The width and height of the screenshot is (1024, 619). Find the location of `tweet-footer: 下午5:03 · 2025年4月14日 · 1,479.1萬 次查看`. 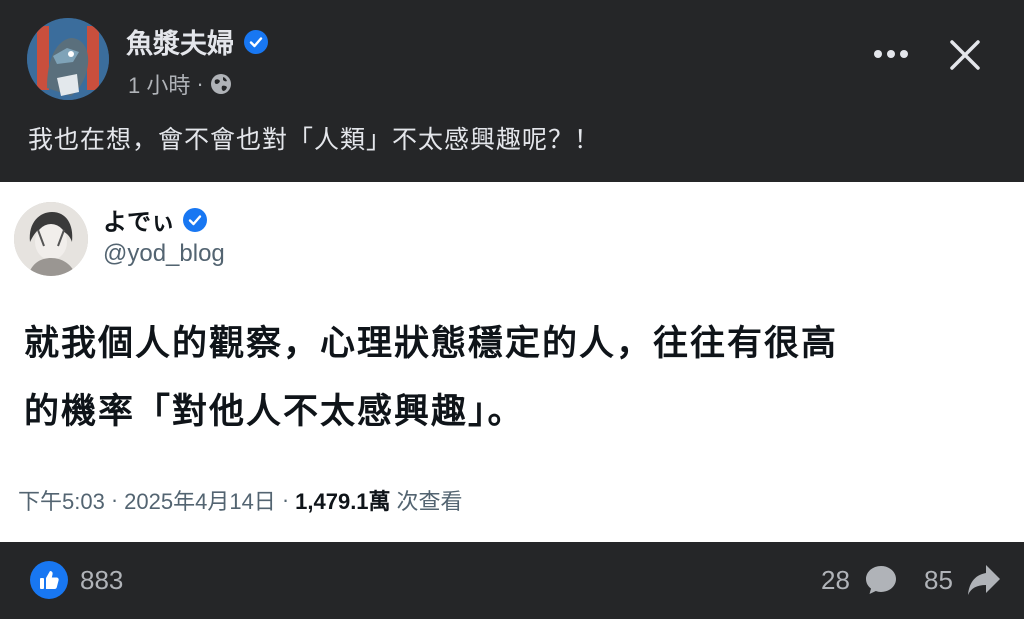

tweet-footer: 下午5:03 · 2025年4月14日 · 1,479.1萬 次查看 is located at coordinates (240, 500).